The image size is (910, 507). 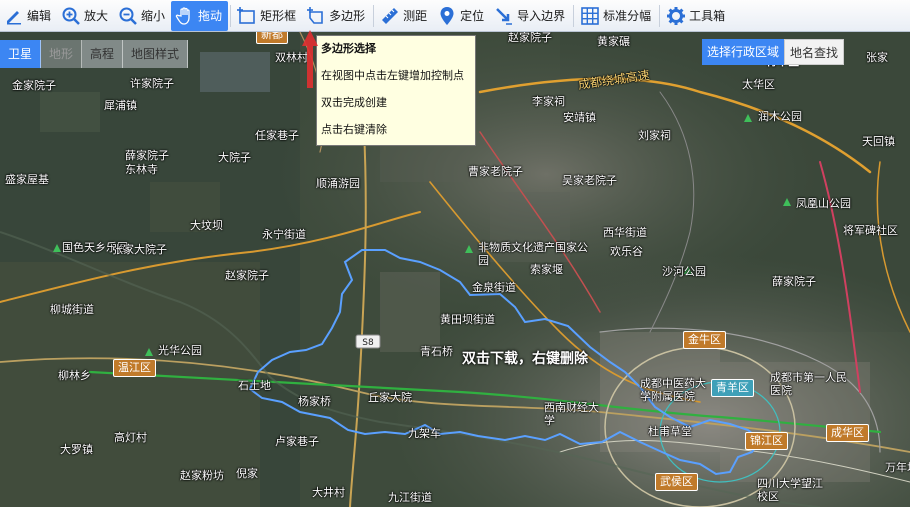 I want to click on edit-icon, so click(x=14, y=17).